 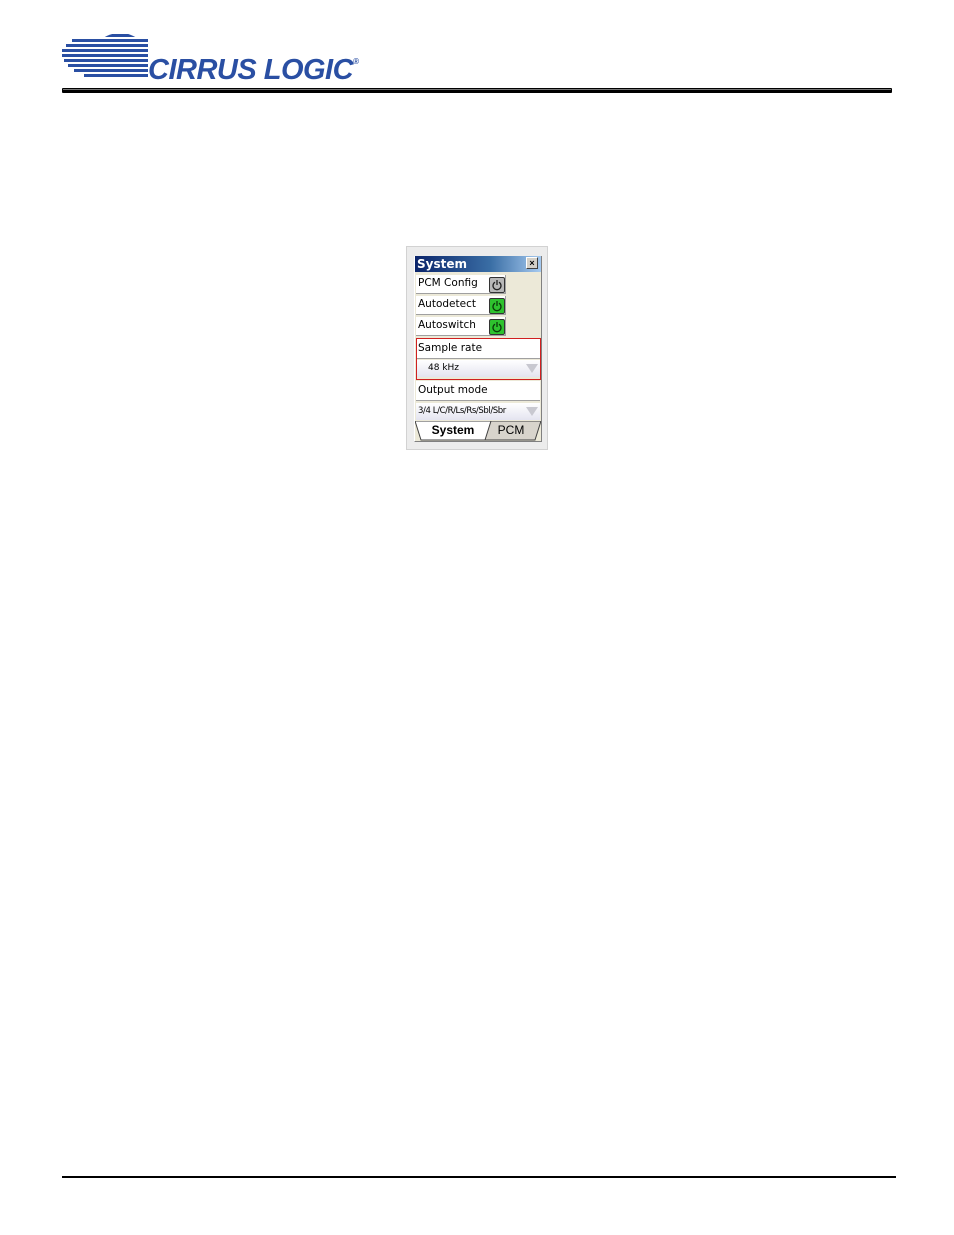 I want to click on autodetect-power-button, so click(x=497, y=306).